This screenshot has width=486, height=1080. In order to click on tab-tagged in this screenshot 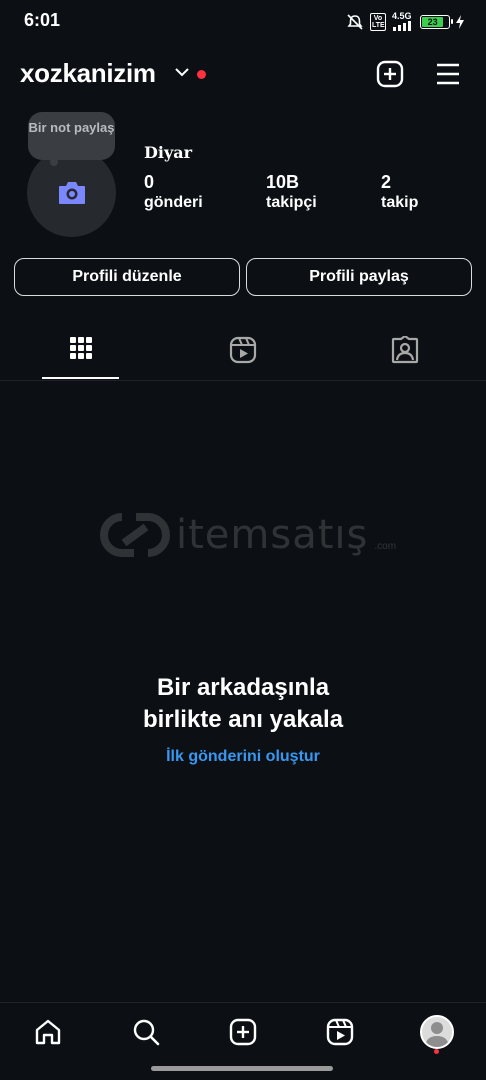, I will do `click(405, 355)`.